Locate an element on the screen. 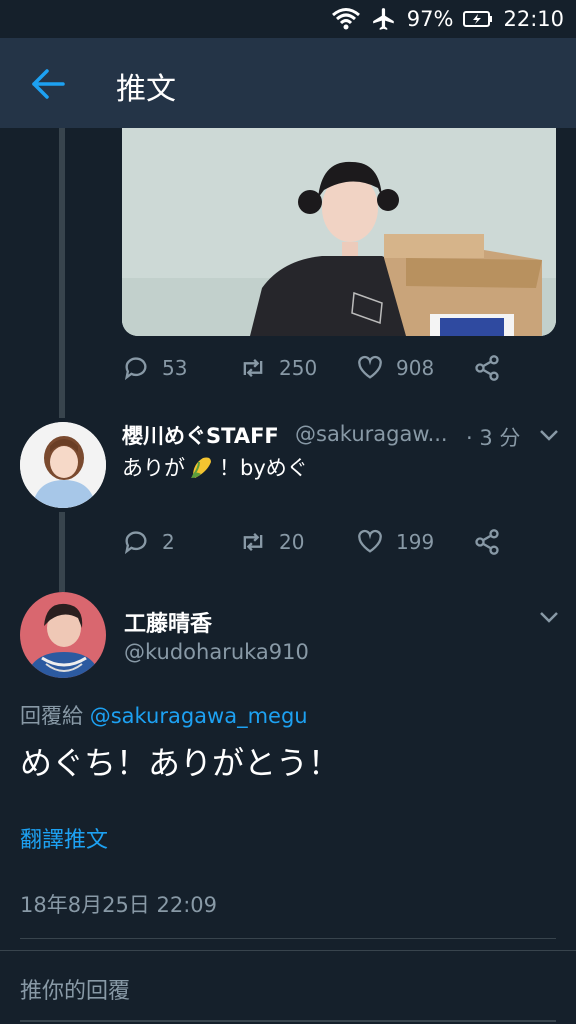 The image size is (576, 1024). replying-prefix: 回覆給 is located at coordinates (51, 716).